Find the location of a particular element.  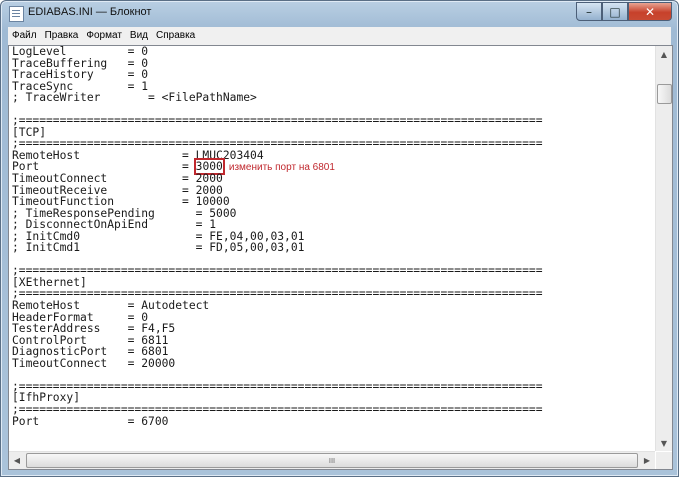

menu-view: Вид is located at coordinates (139, 36).